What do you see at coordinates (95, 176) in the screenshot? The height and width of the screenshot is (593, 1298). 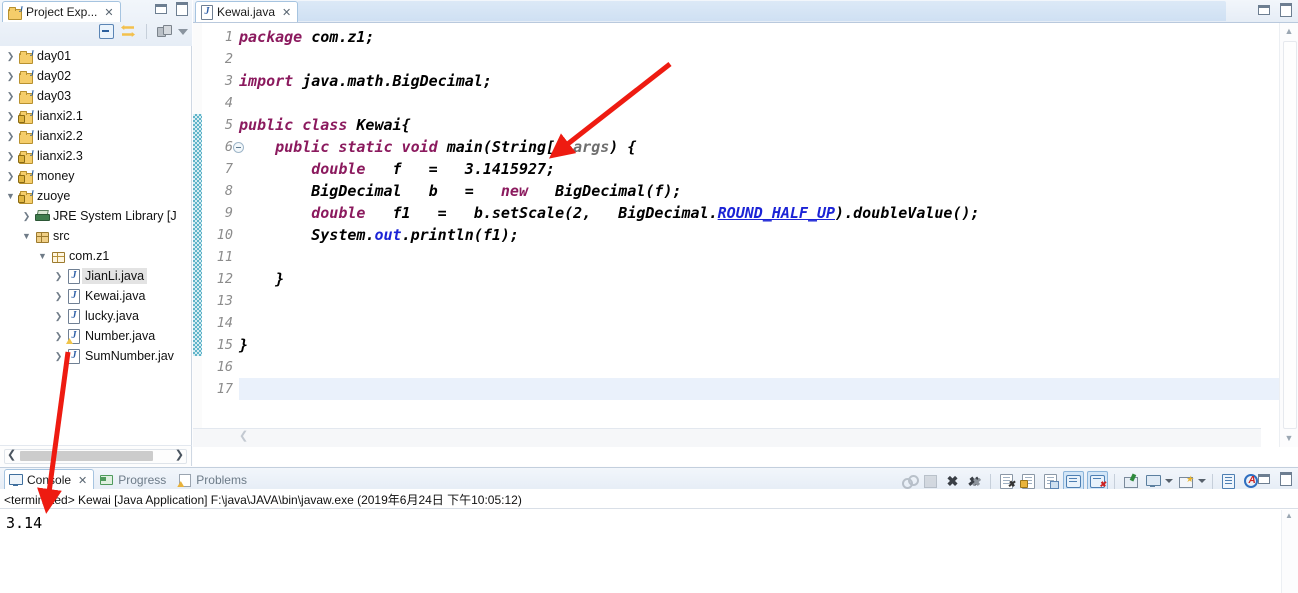 I see `tree-item-money: ❯ Jmoney` at bounding box center [95, 176].